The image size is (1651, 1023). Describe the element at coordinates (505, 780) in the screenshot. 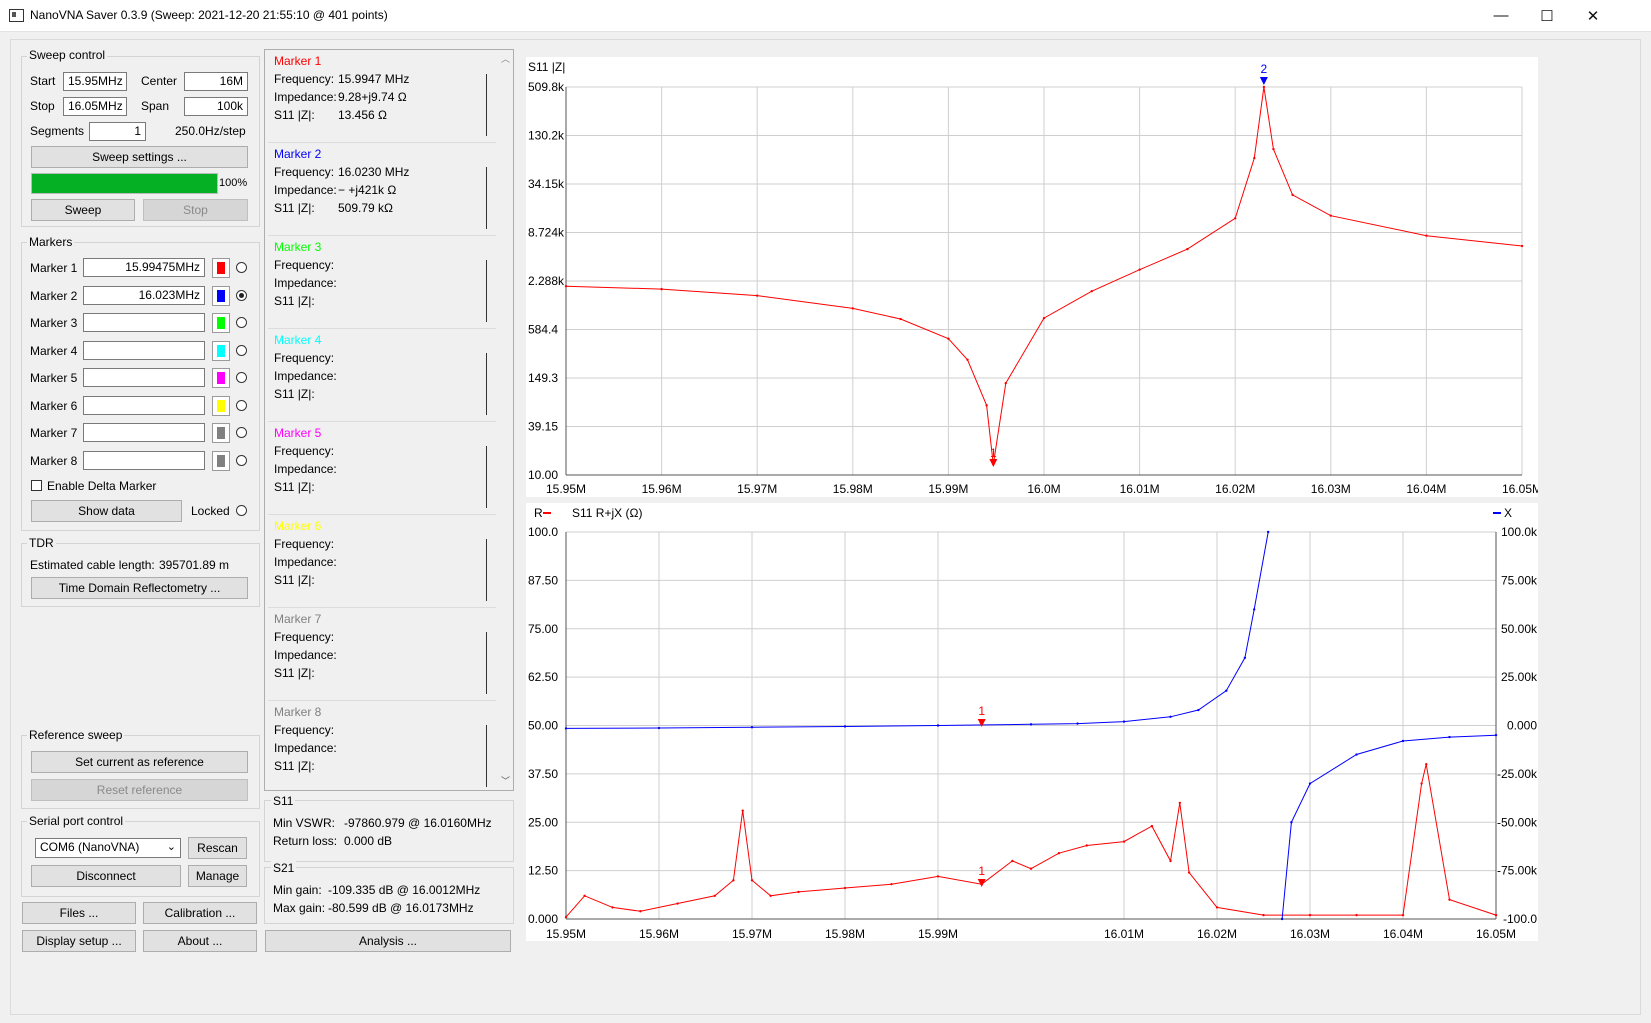

I see `scroll-down-icon: ﹀` at that location.